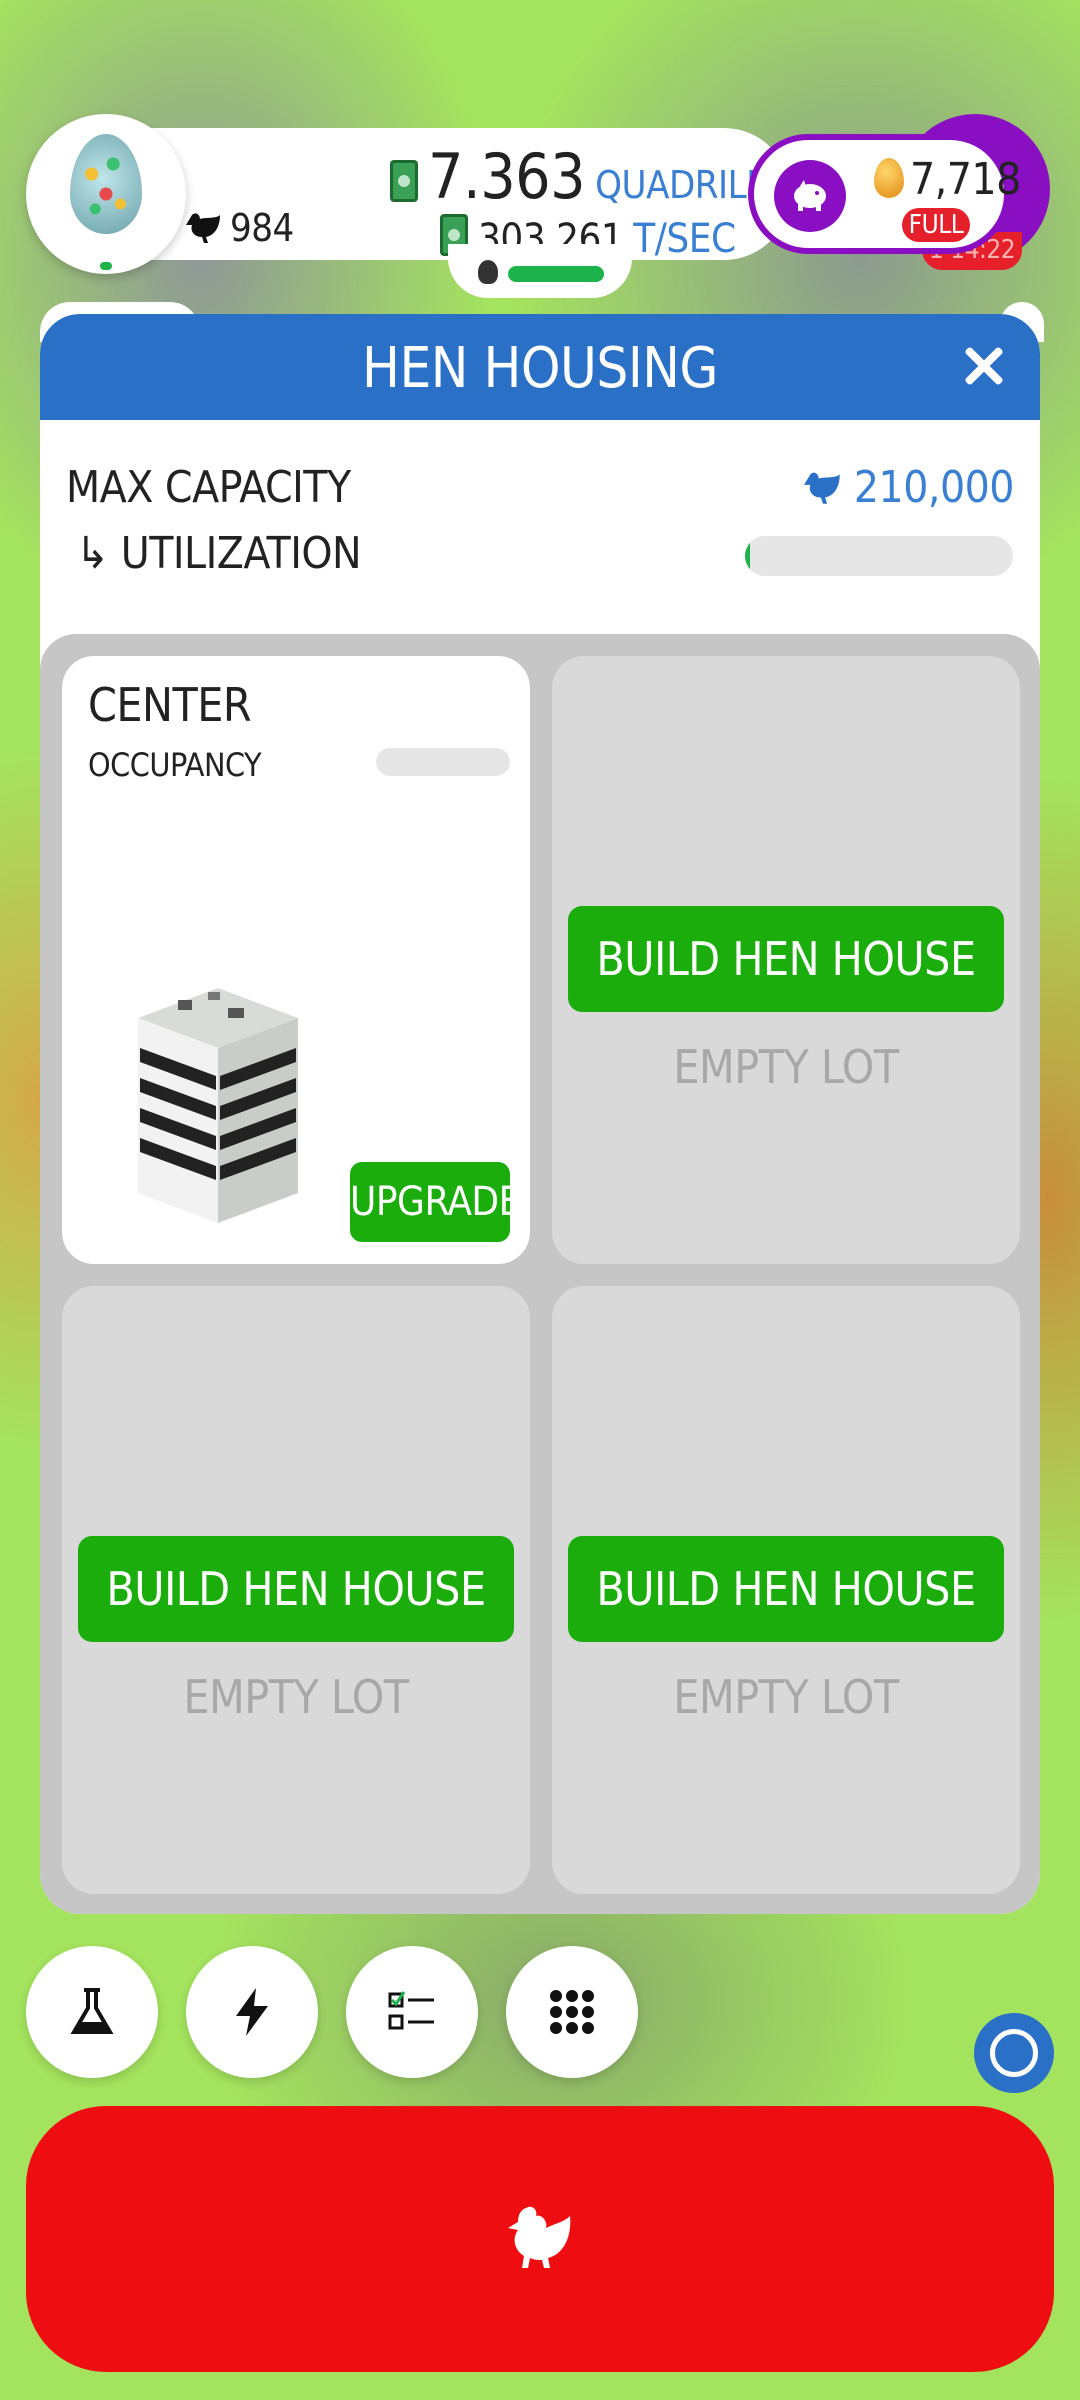 Image resolution: width=1080 pixels, height=2400 pixels. I want to click on piggy-bank-icon, so click(810, 196).